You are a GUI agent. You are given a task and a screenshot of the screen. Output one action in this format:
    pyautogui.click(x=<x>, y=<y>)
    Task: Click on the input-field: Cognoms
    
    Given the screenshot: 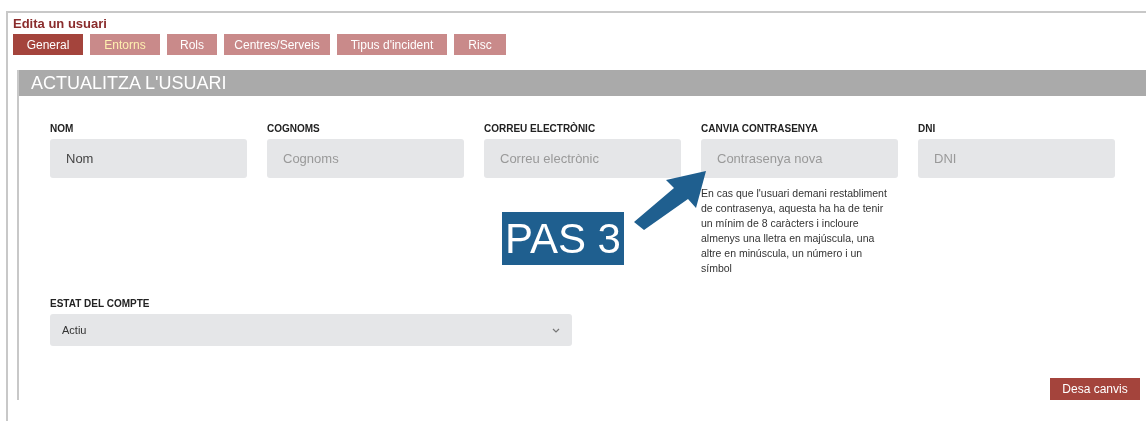 What is the action you would take?
    pyautogui.click(x=365, y=158)
    